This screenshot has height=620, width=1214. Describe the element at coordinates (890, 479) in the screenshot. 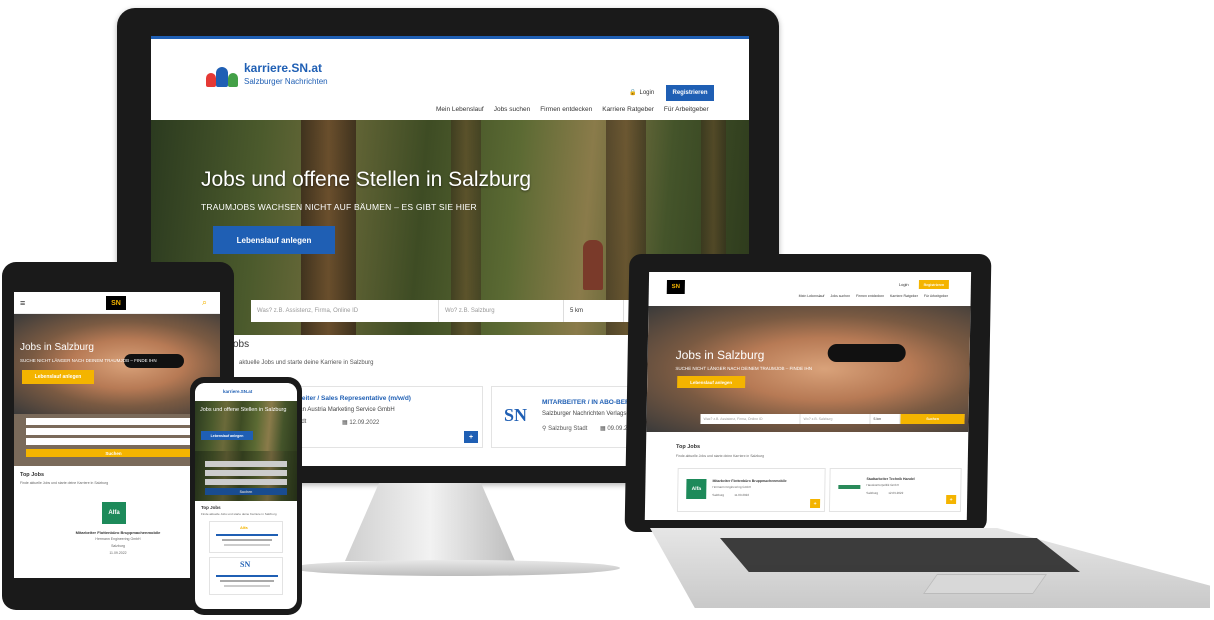

I see `job-title: Stadtarbeiter Technik Handel` at that location.